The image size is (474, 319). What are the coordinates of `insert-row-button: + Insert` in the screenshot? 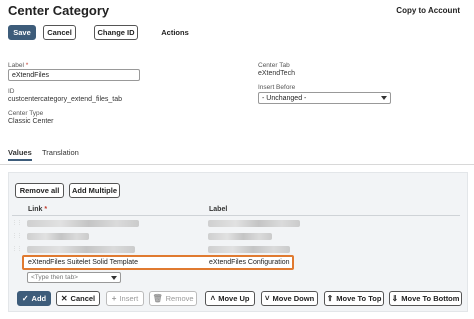 It's located at (125, 298).